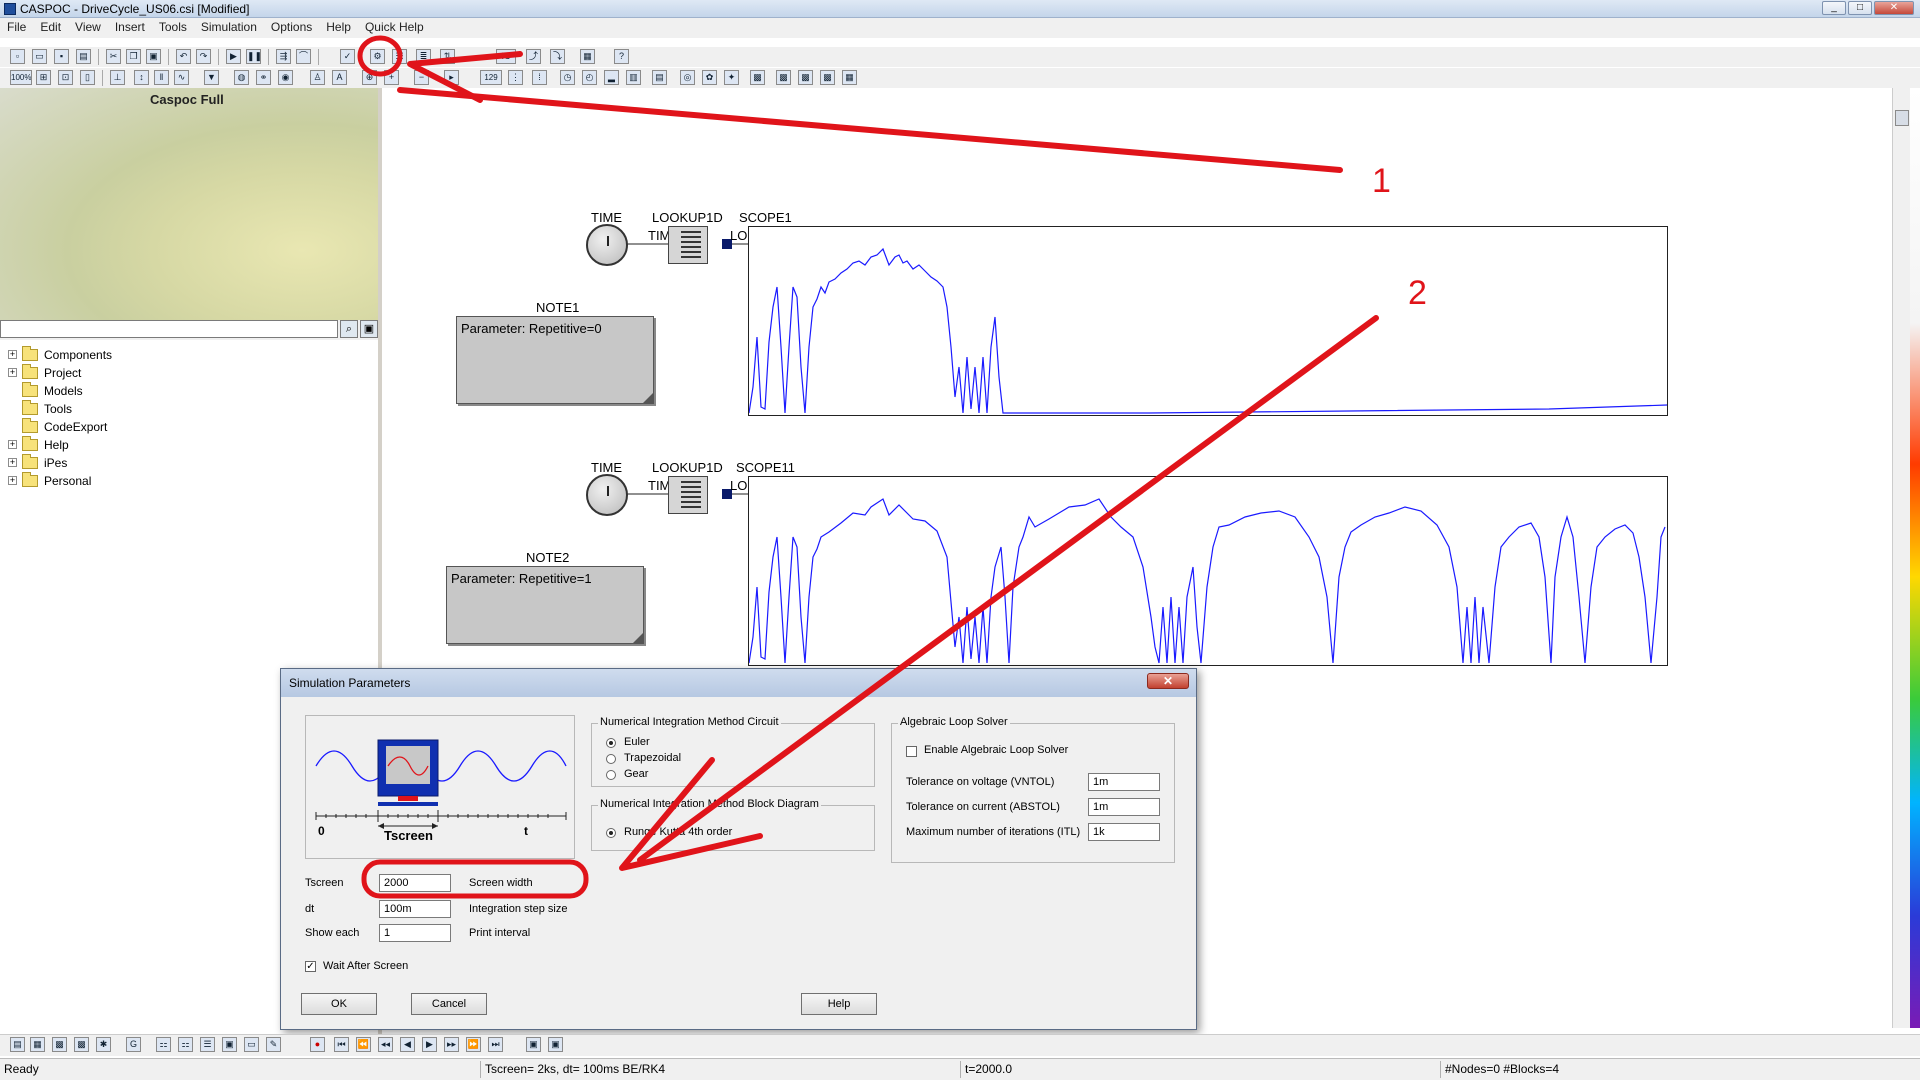 This screenshot has height=1080, width=1920. Describe the element at coordinates (1168, 681) in the screenshot. I see `dialog-close-button: ✕` at that location.